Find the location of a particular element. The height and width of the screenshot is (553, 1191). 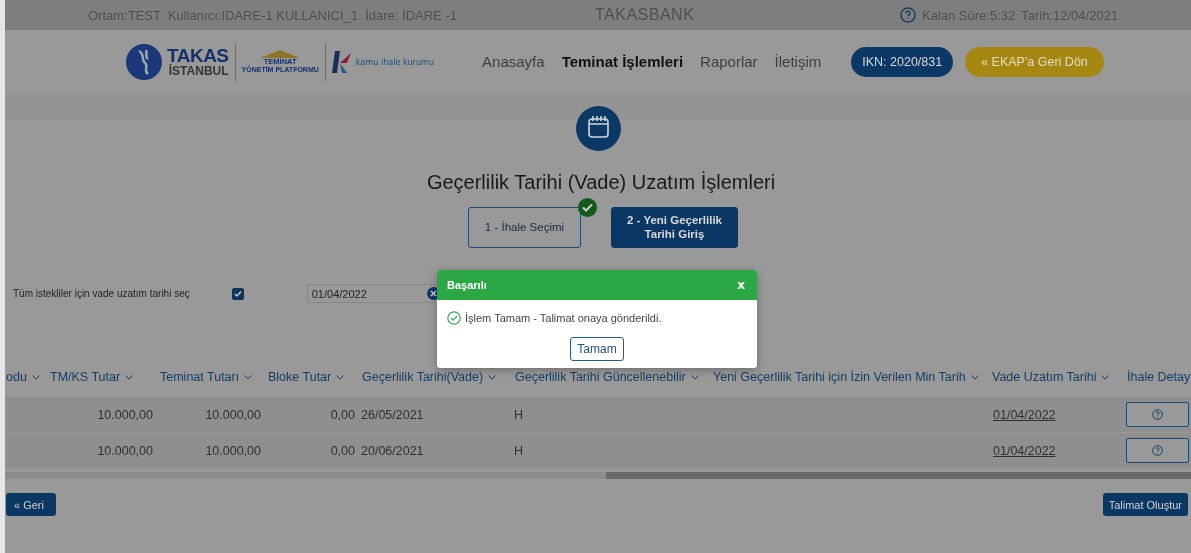

nav-link: Raporlar is located at coordinates (729, 61).